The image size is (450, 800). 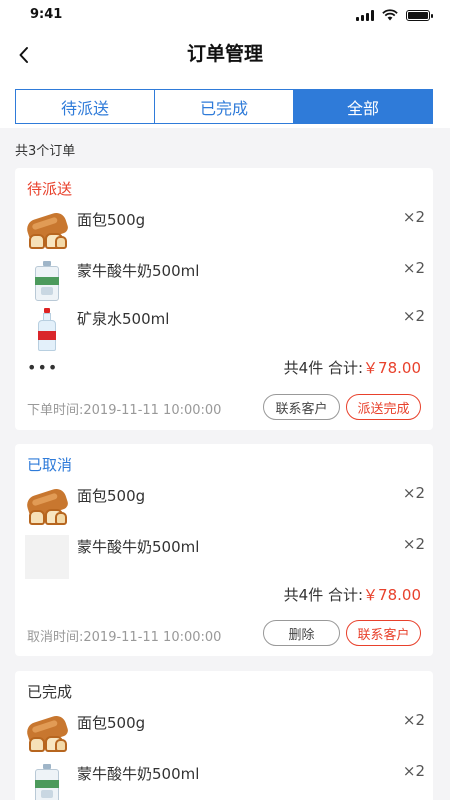 I want to click on order-status: 待派送, so click(x=50, y=189).